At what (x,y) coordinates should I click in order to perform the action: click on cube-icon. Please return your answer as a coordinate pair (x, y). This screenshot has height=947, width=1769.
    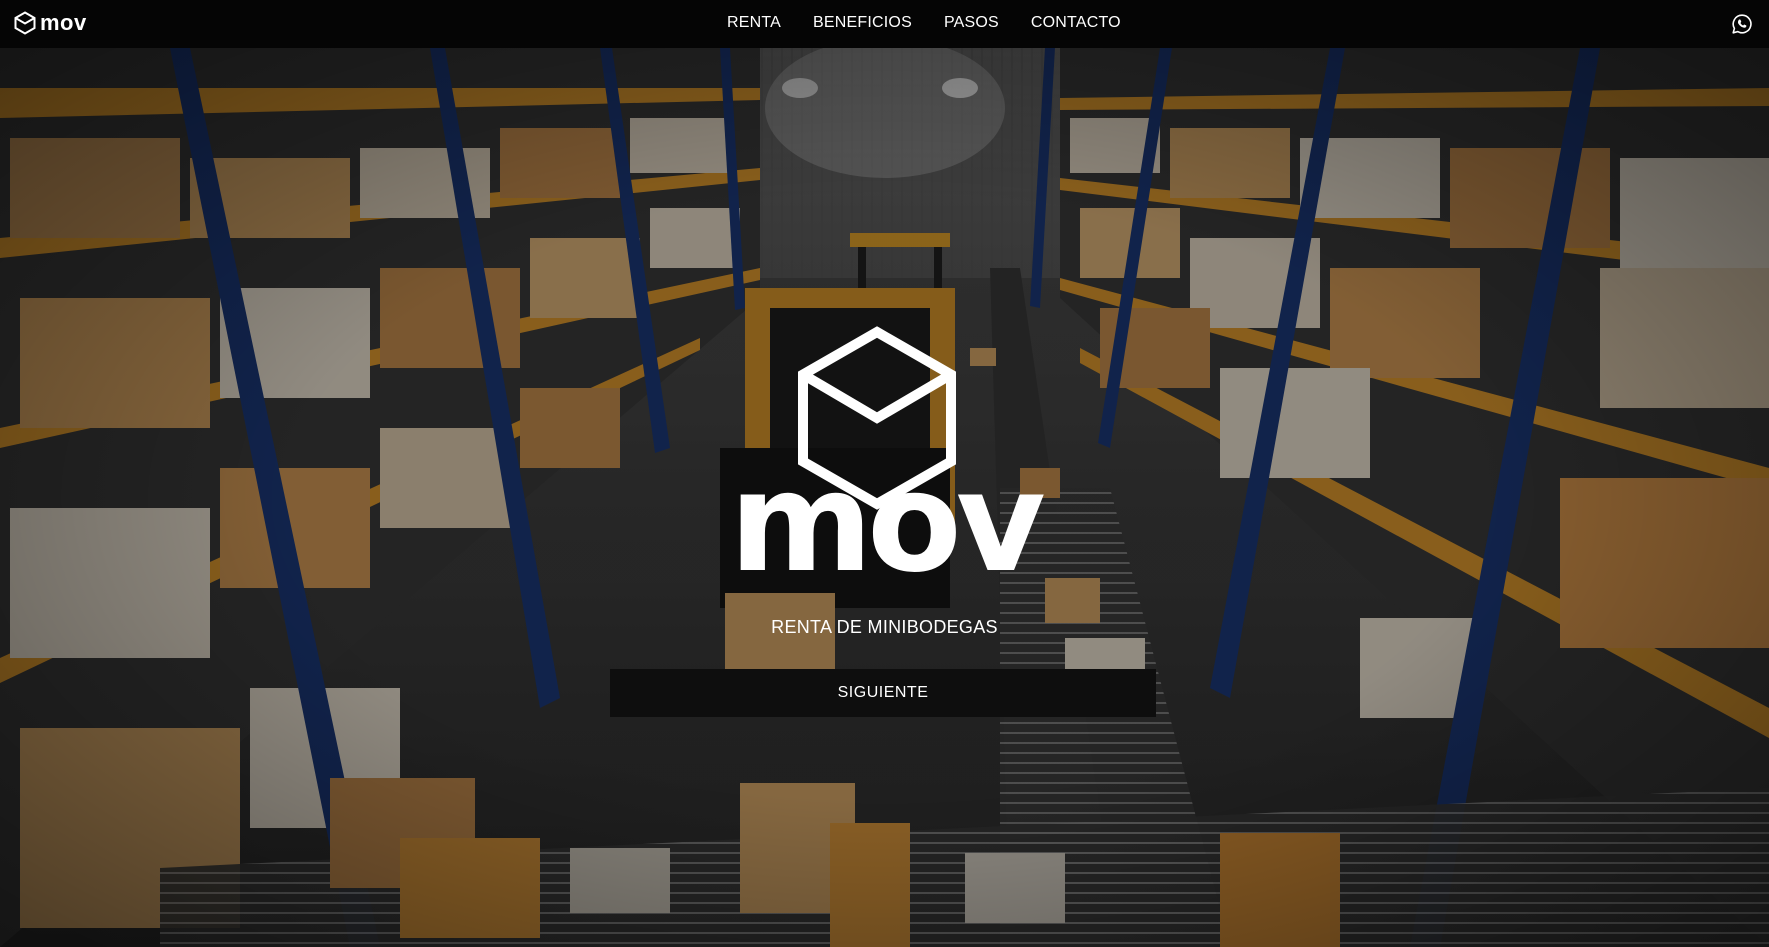
    Looking at the image, I should click on (25, 23).